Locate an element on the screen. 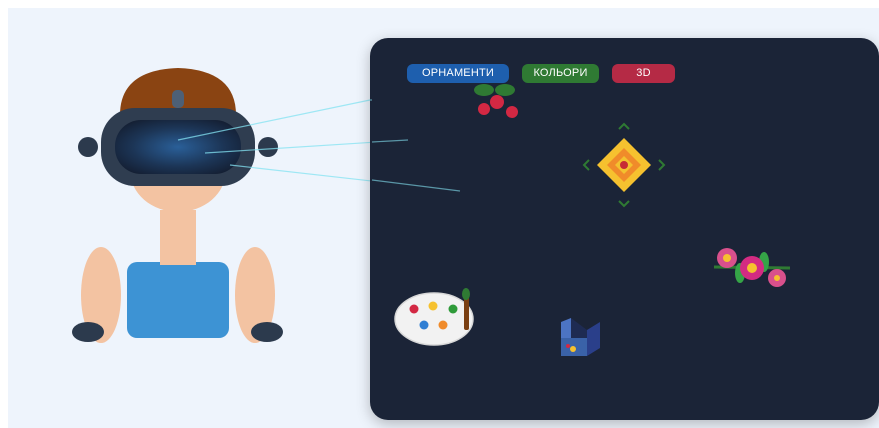 The image size is (879, 428). tab-3d: 3D is located at coordinates (643, 73).